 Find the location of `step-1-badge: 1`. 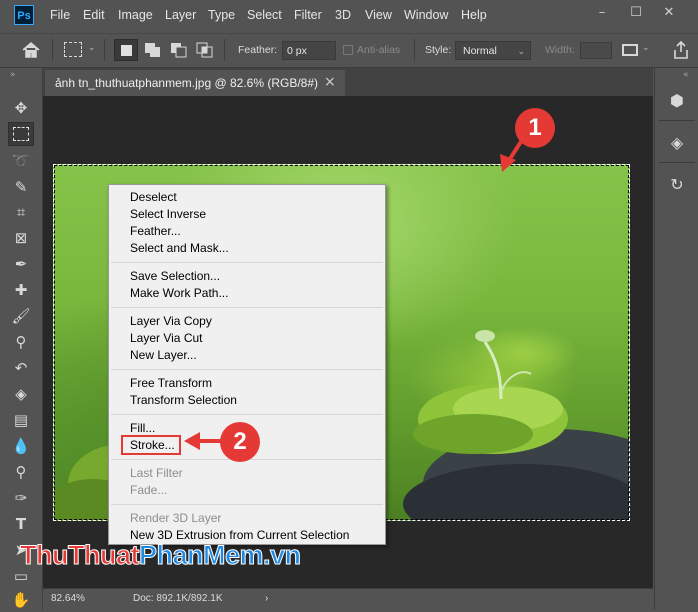

step-1-badge: 1 is located at coordinates (535, 128).